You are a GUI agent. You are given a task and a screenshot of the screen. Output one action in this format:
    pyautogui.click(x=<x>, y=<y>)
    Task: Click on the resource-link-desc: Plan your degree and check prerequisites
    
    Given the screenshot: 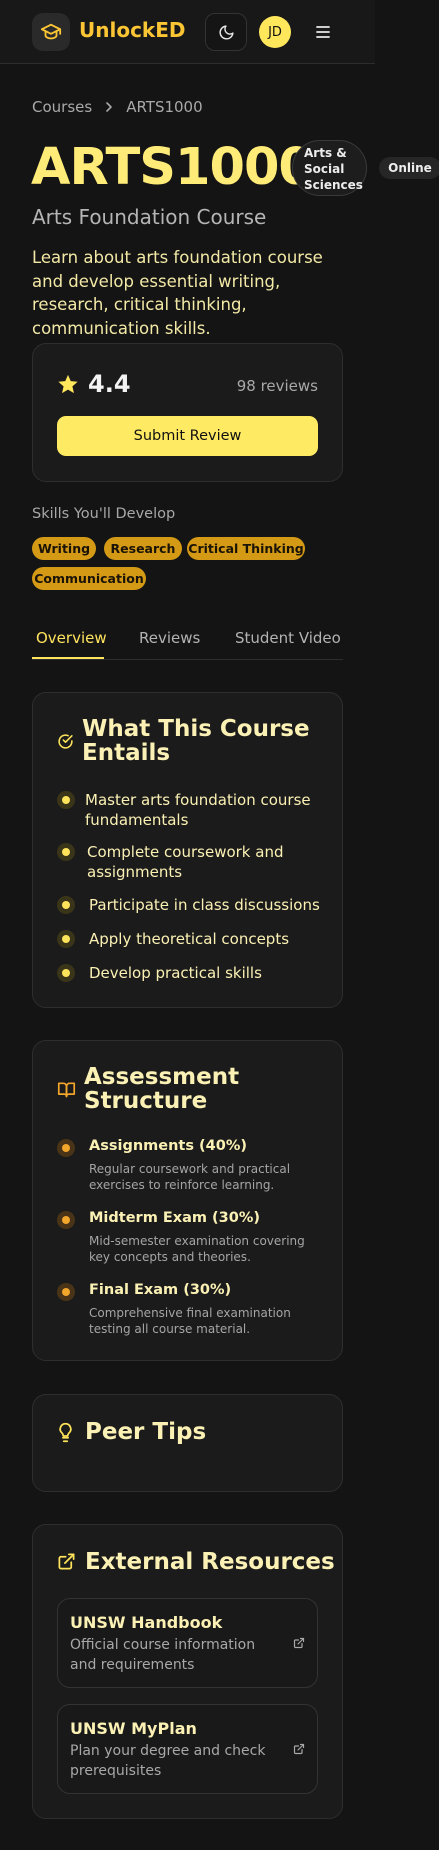 What is the action you would take?
    pyautogui.click(x=168, y=1761)
    